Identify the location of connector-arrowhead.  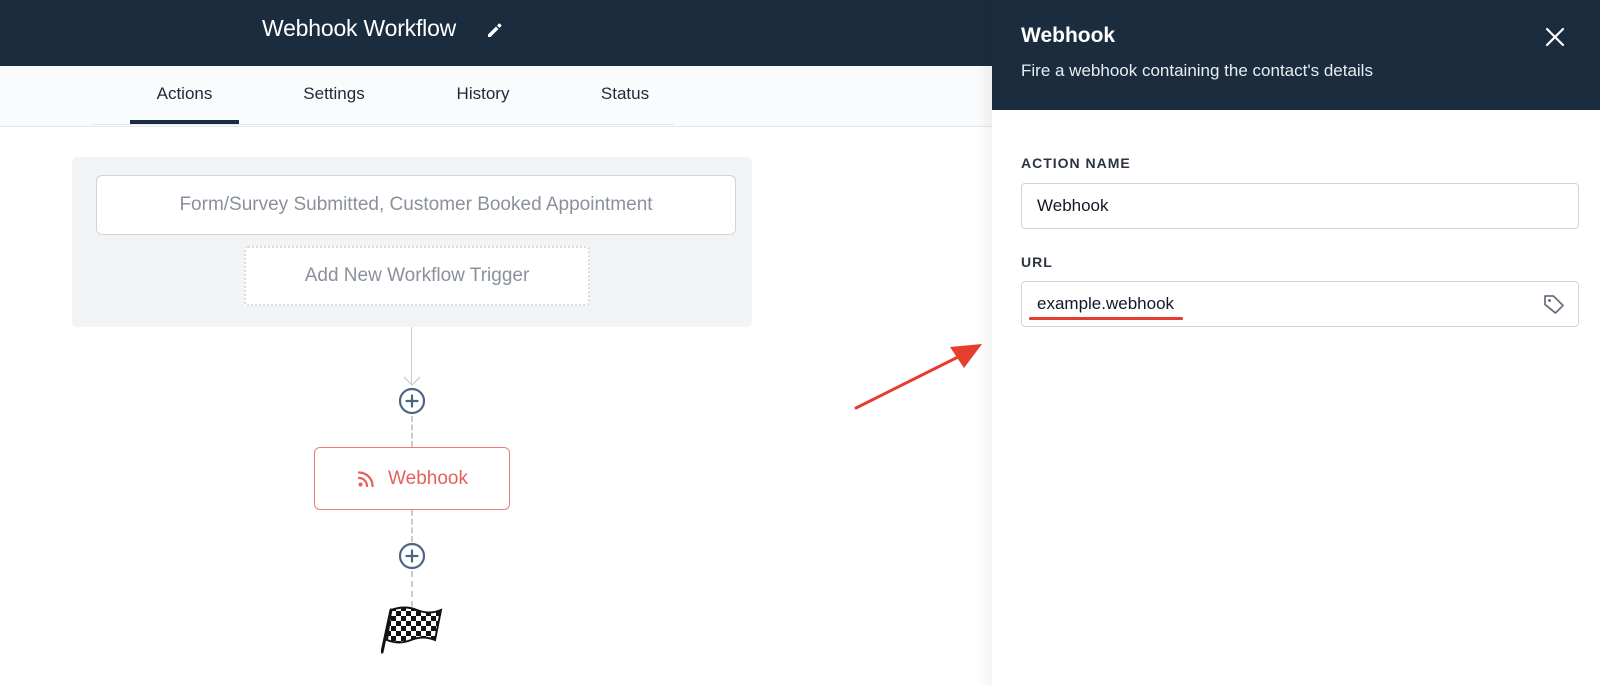
(412, 381).